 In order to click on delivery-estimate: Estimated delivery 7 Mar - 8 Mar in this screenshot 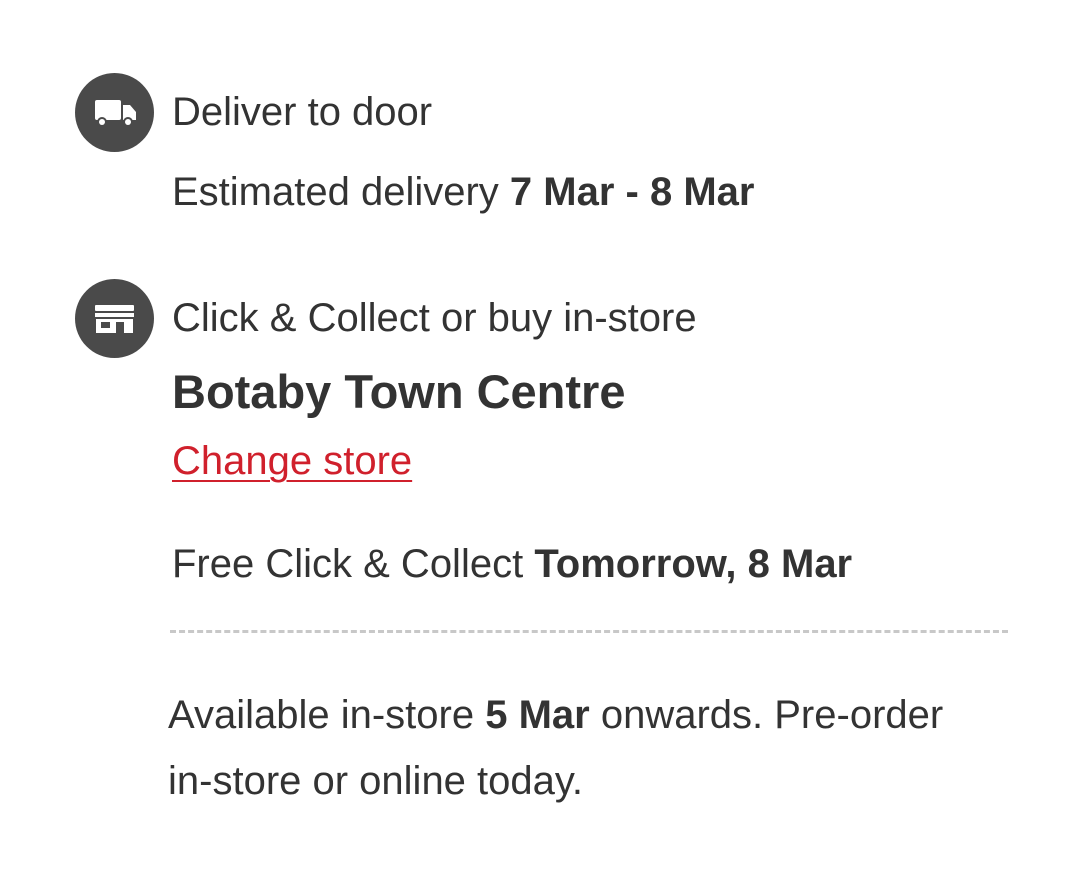, I will do `click(463, 192)`.